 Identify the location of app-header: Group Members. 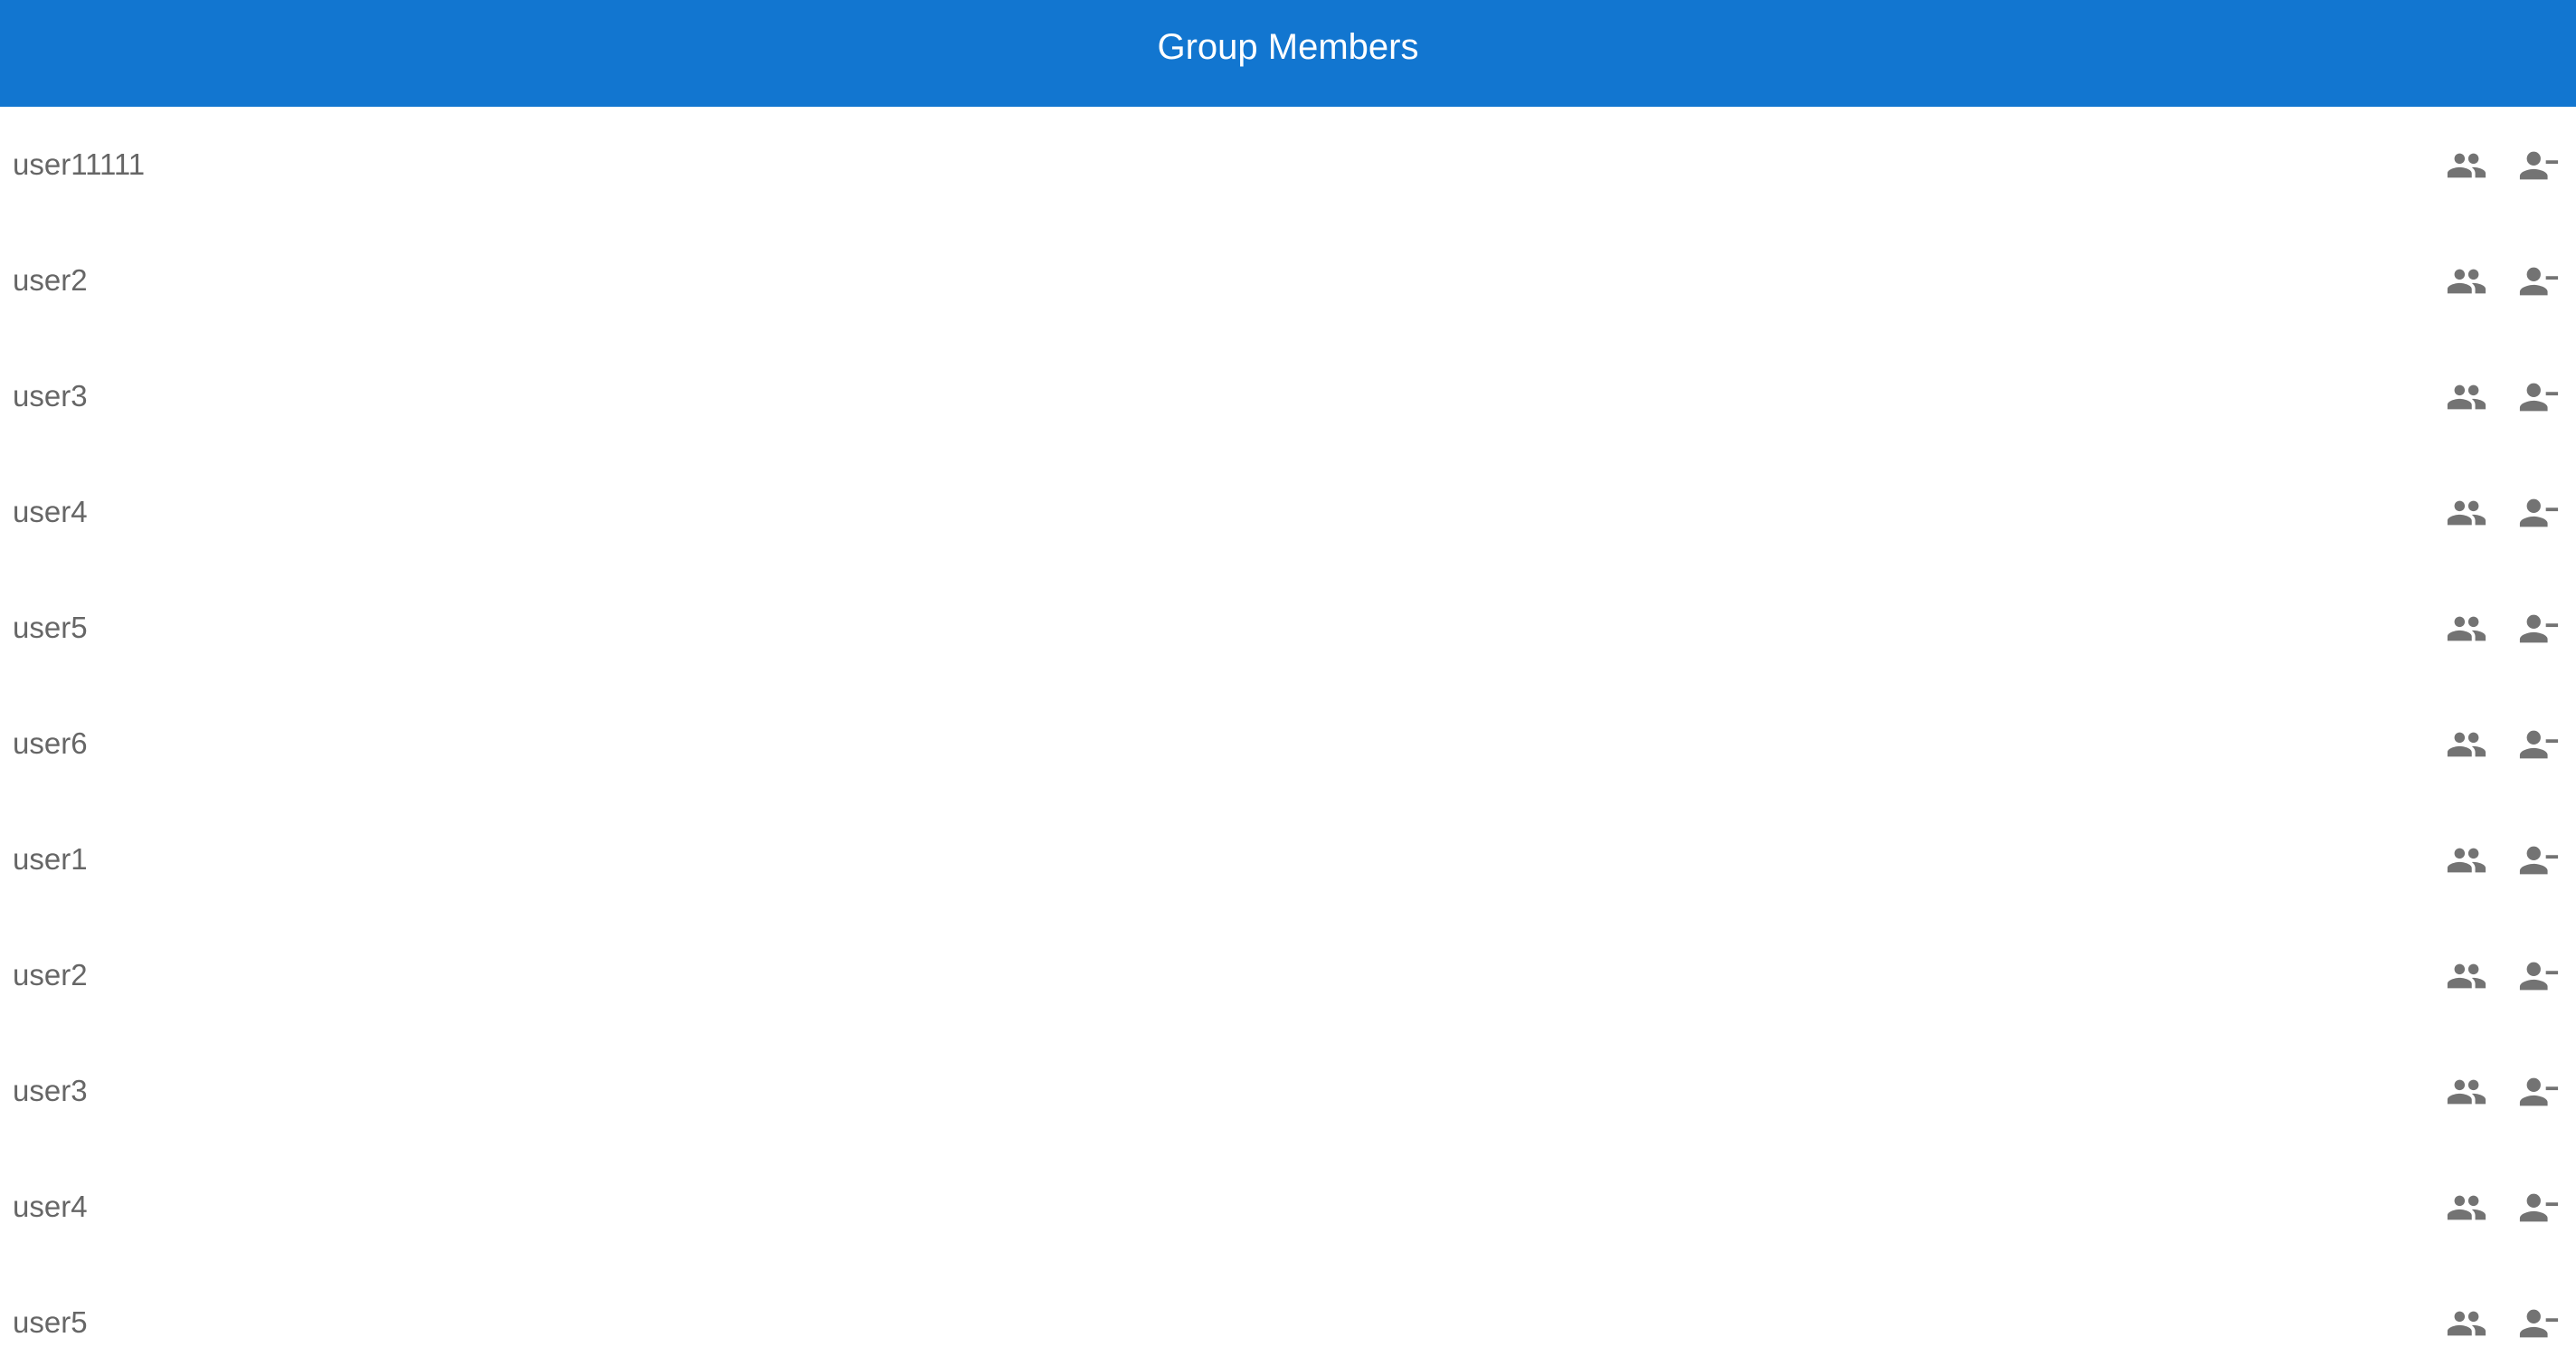
(1288, 53).